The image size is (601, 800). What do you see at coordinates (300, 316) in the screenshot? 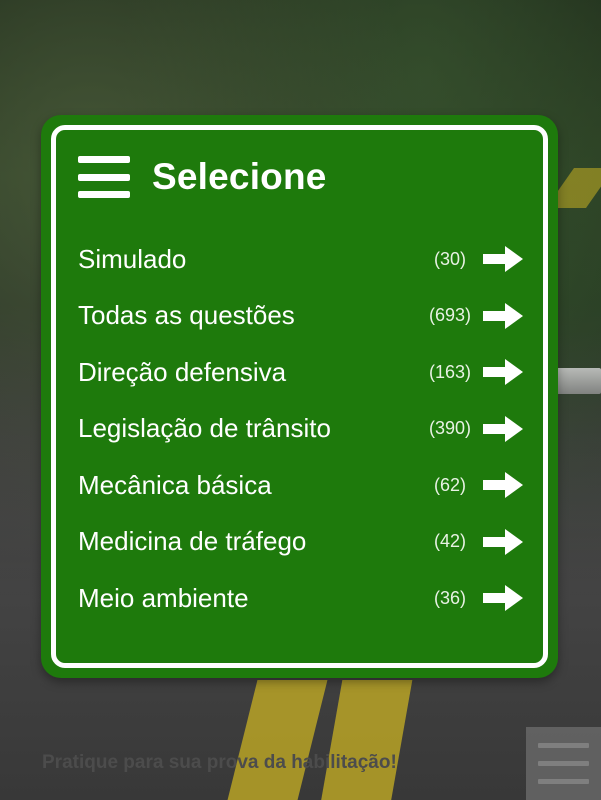
I see `menu-item-todas-questoes: Todas as questões (693)` at bounding box center [300, 316].